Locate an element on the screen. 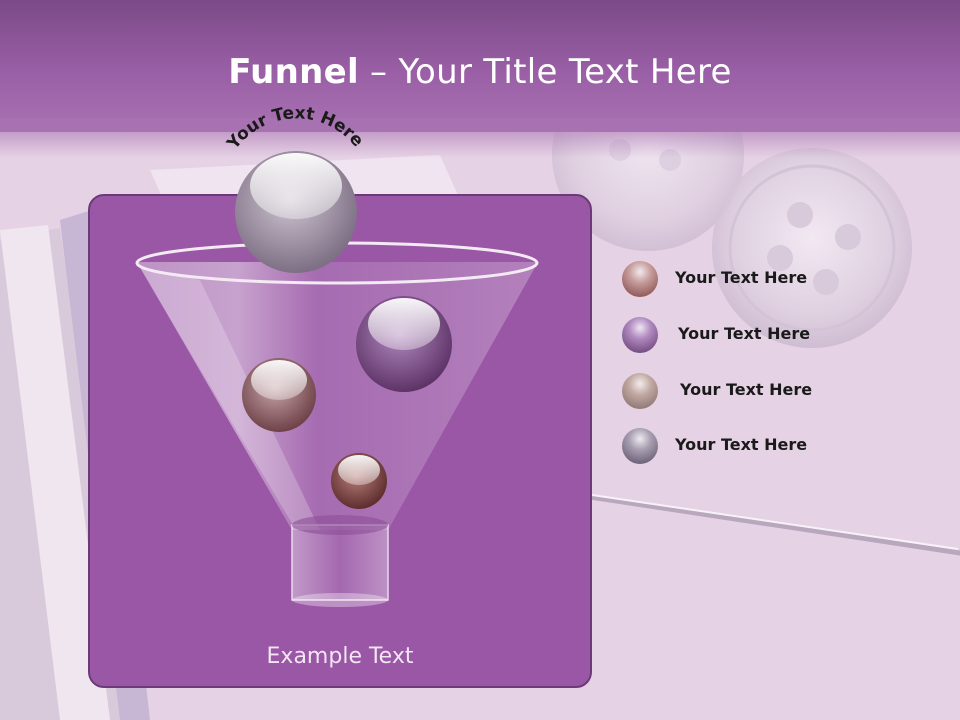  sphere-right is located at coordinates (404, 344).